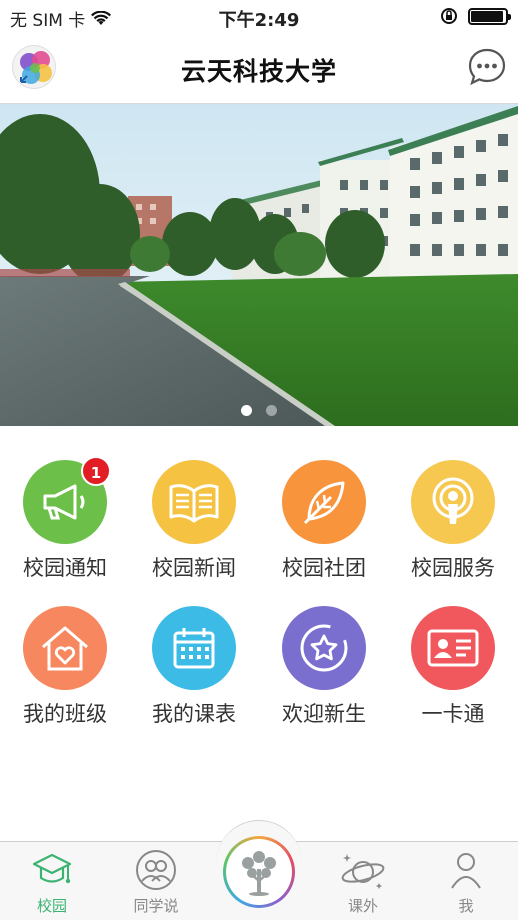  I want to click on feature-tile-circle: 1, so click(67, 500).